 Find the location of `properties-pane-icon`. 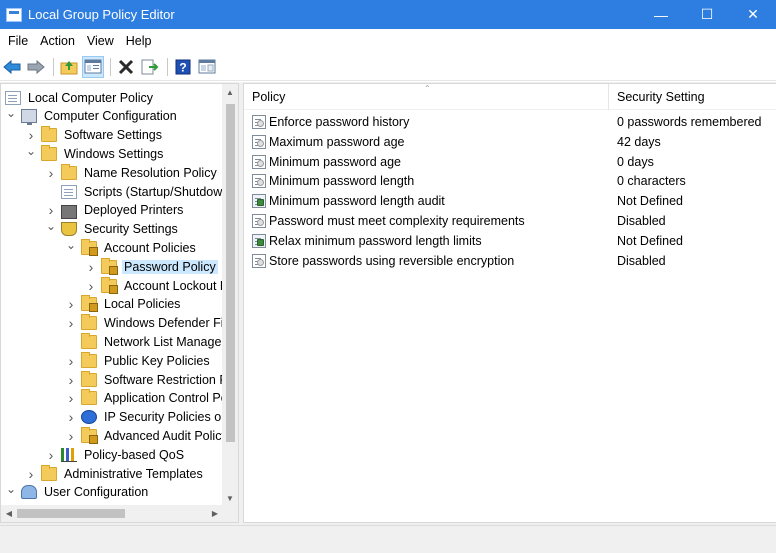

properties-pane-icon is located at coordinates (207, 67).